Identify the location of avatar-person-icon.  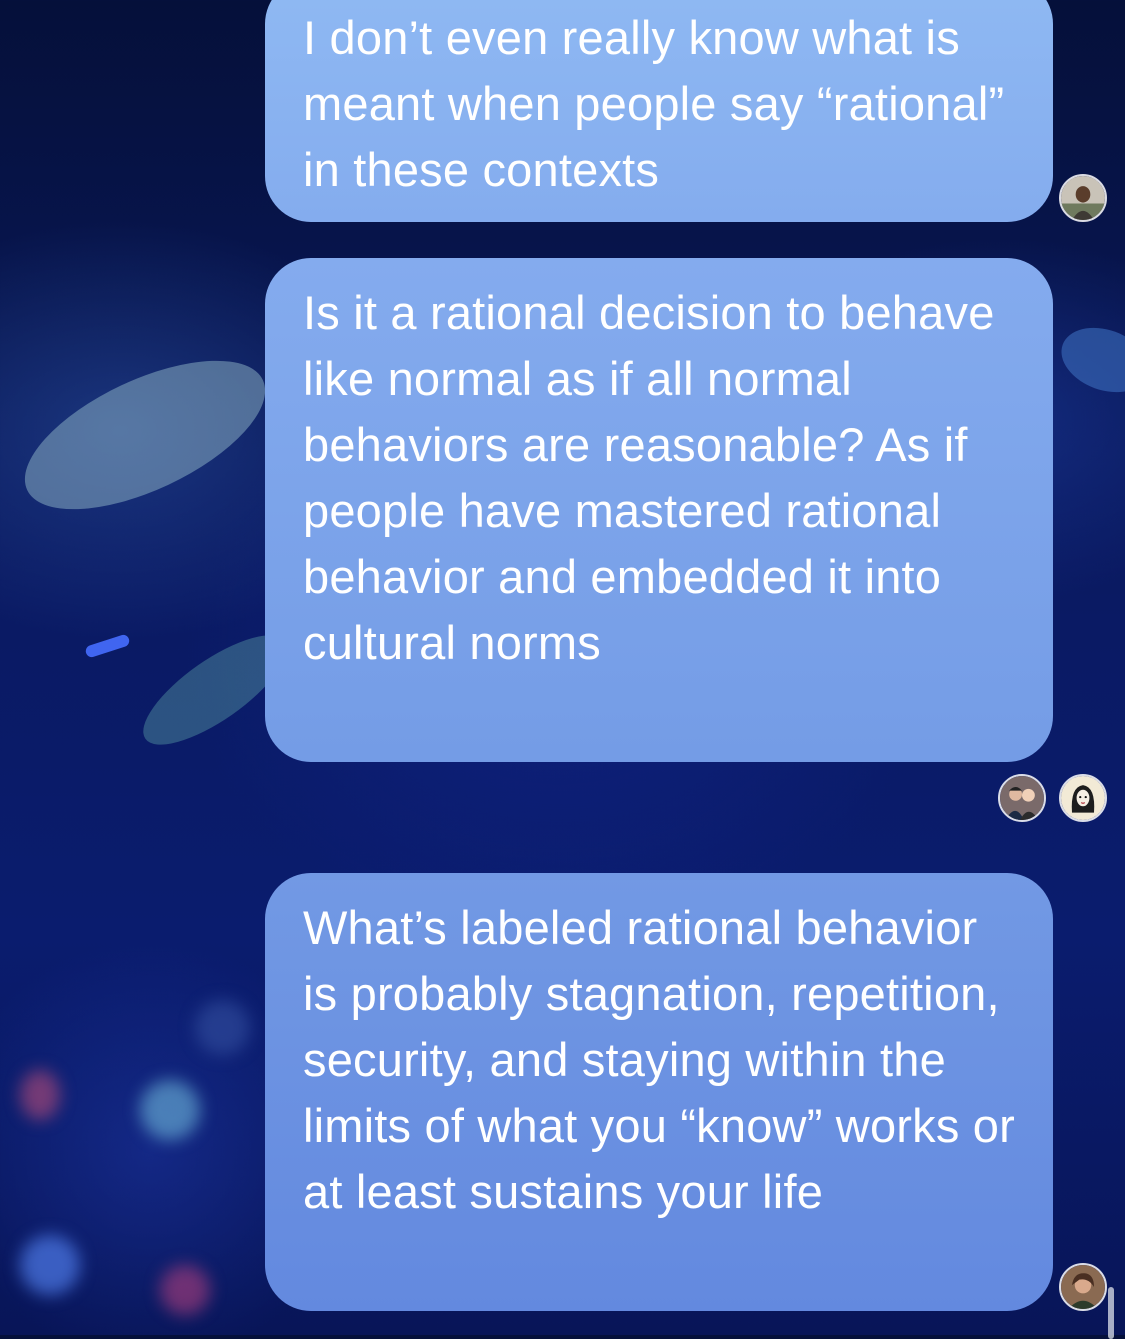
(1083, 1287).